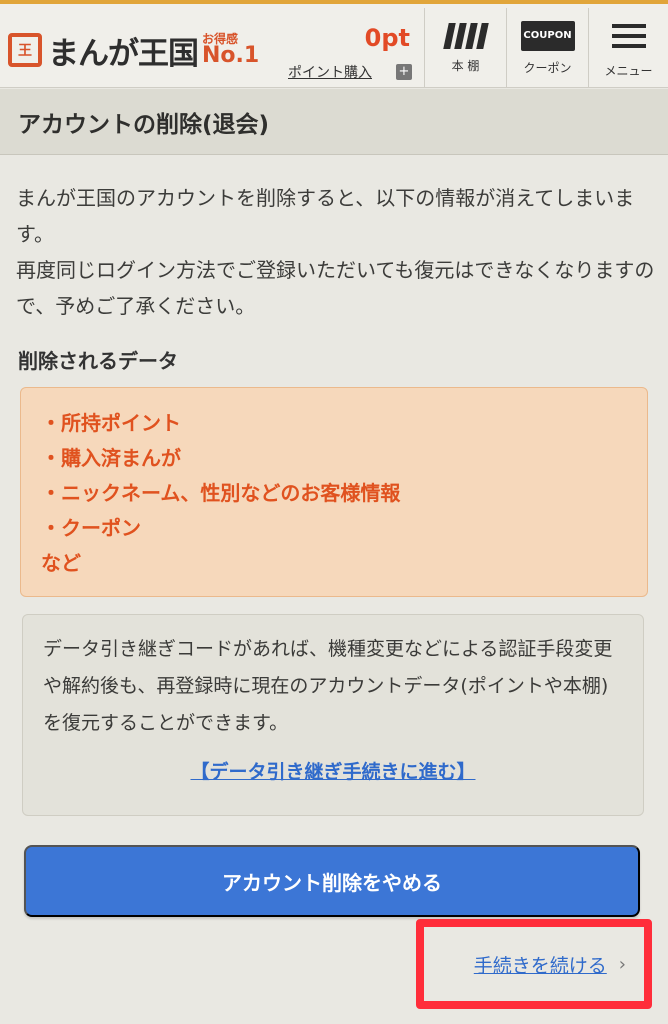 The image size is (668, 1024). I want to click on menu-icon, so click(628, 36).